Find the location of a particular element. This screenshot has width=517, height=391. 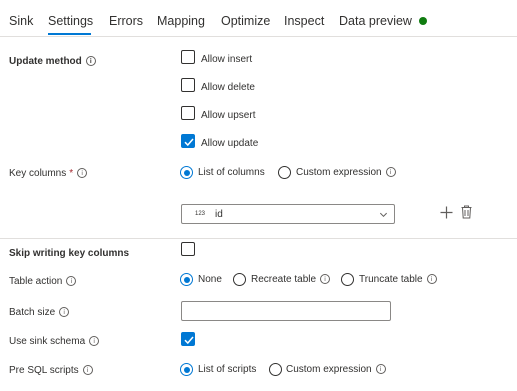

custom-expression-radio is located at coordinates (284, 172).